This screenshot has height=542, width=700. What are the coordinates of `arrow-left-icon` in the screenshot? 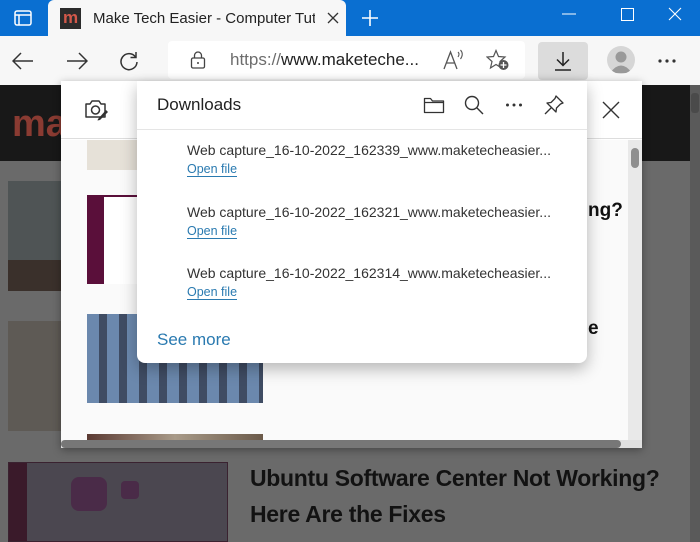 It's located at (22, 61).